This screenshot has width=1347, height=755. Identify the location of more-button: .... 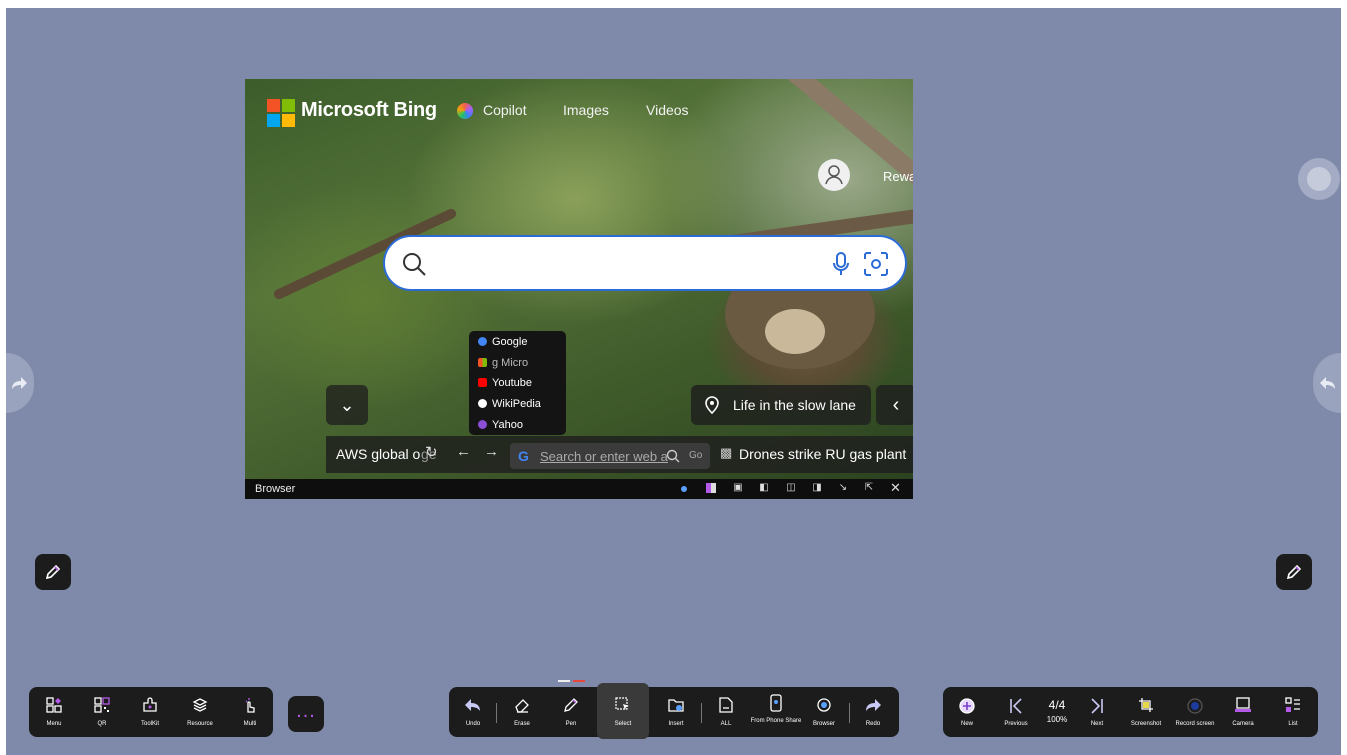
(306, 714).